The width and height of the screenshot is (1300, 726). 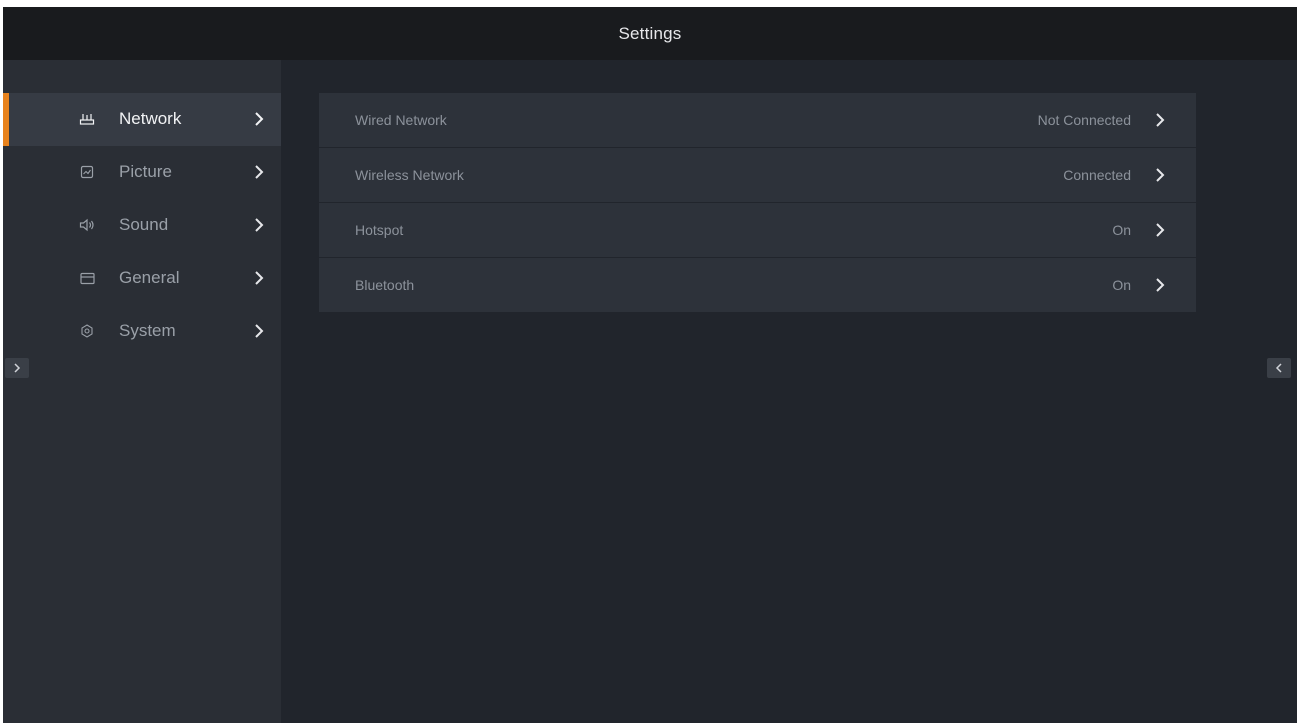 What do you see at coordinates (379, 230) in the screenshot?
I see `row-label: Hotspot` at bounding box center [379, 230].